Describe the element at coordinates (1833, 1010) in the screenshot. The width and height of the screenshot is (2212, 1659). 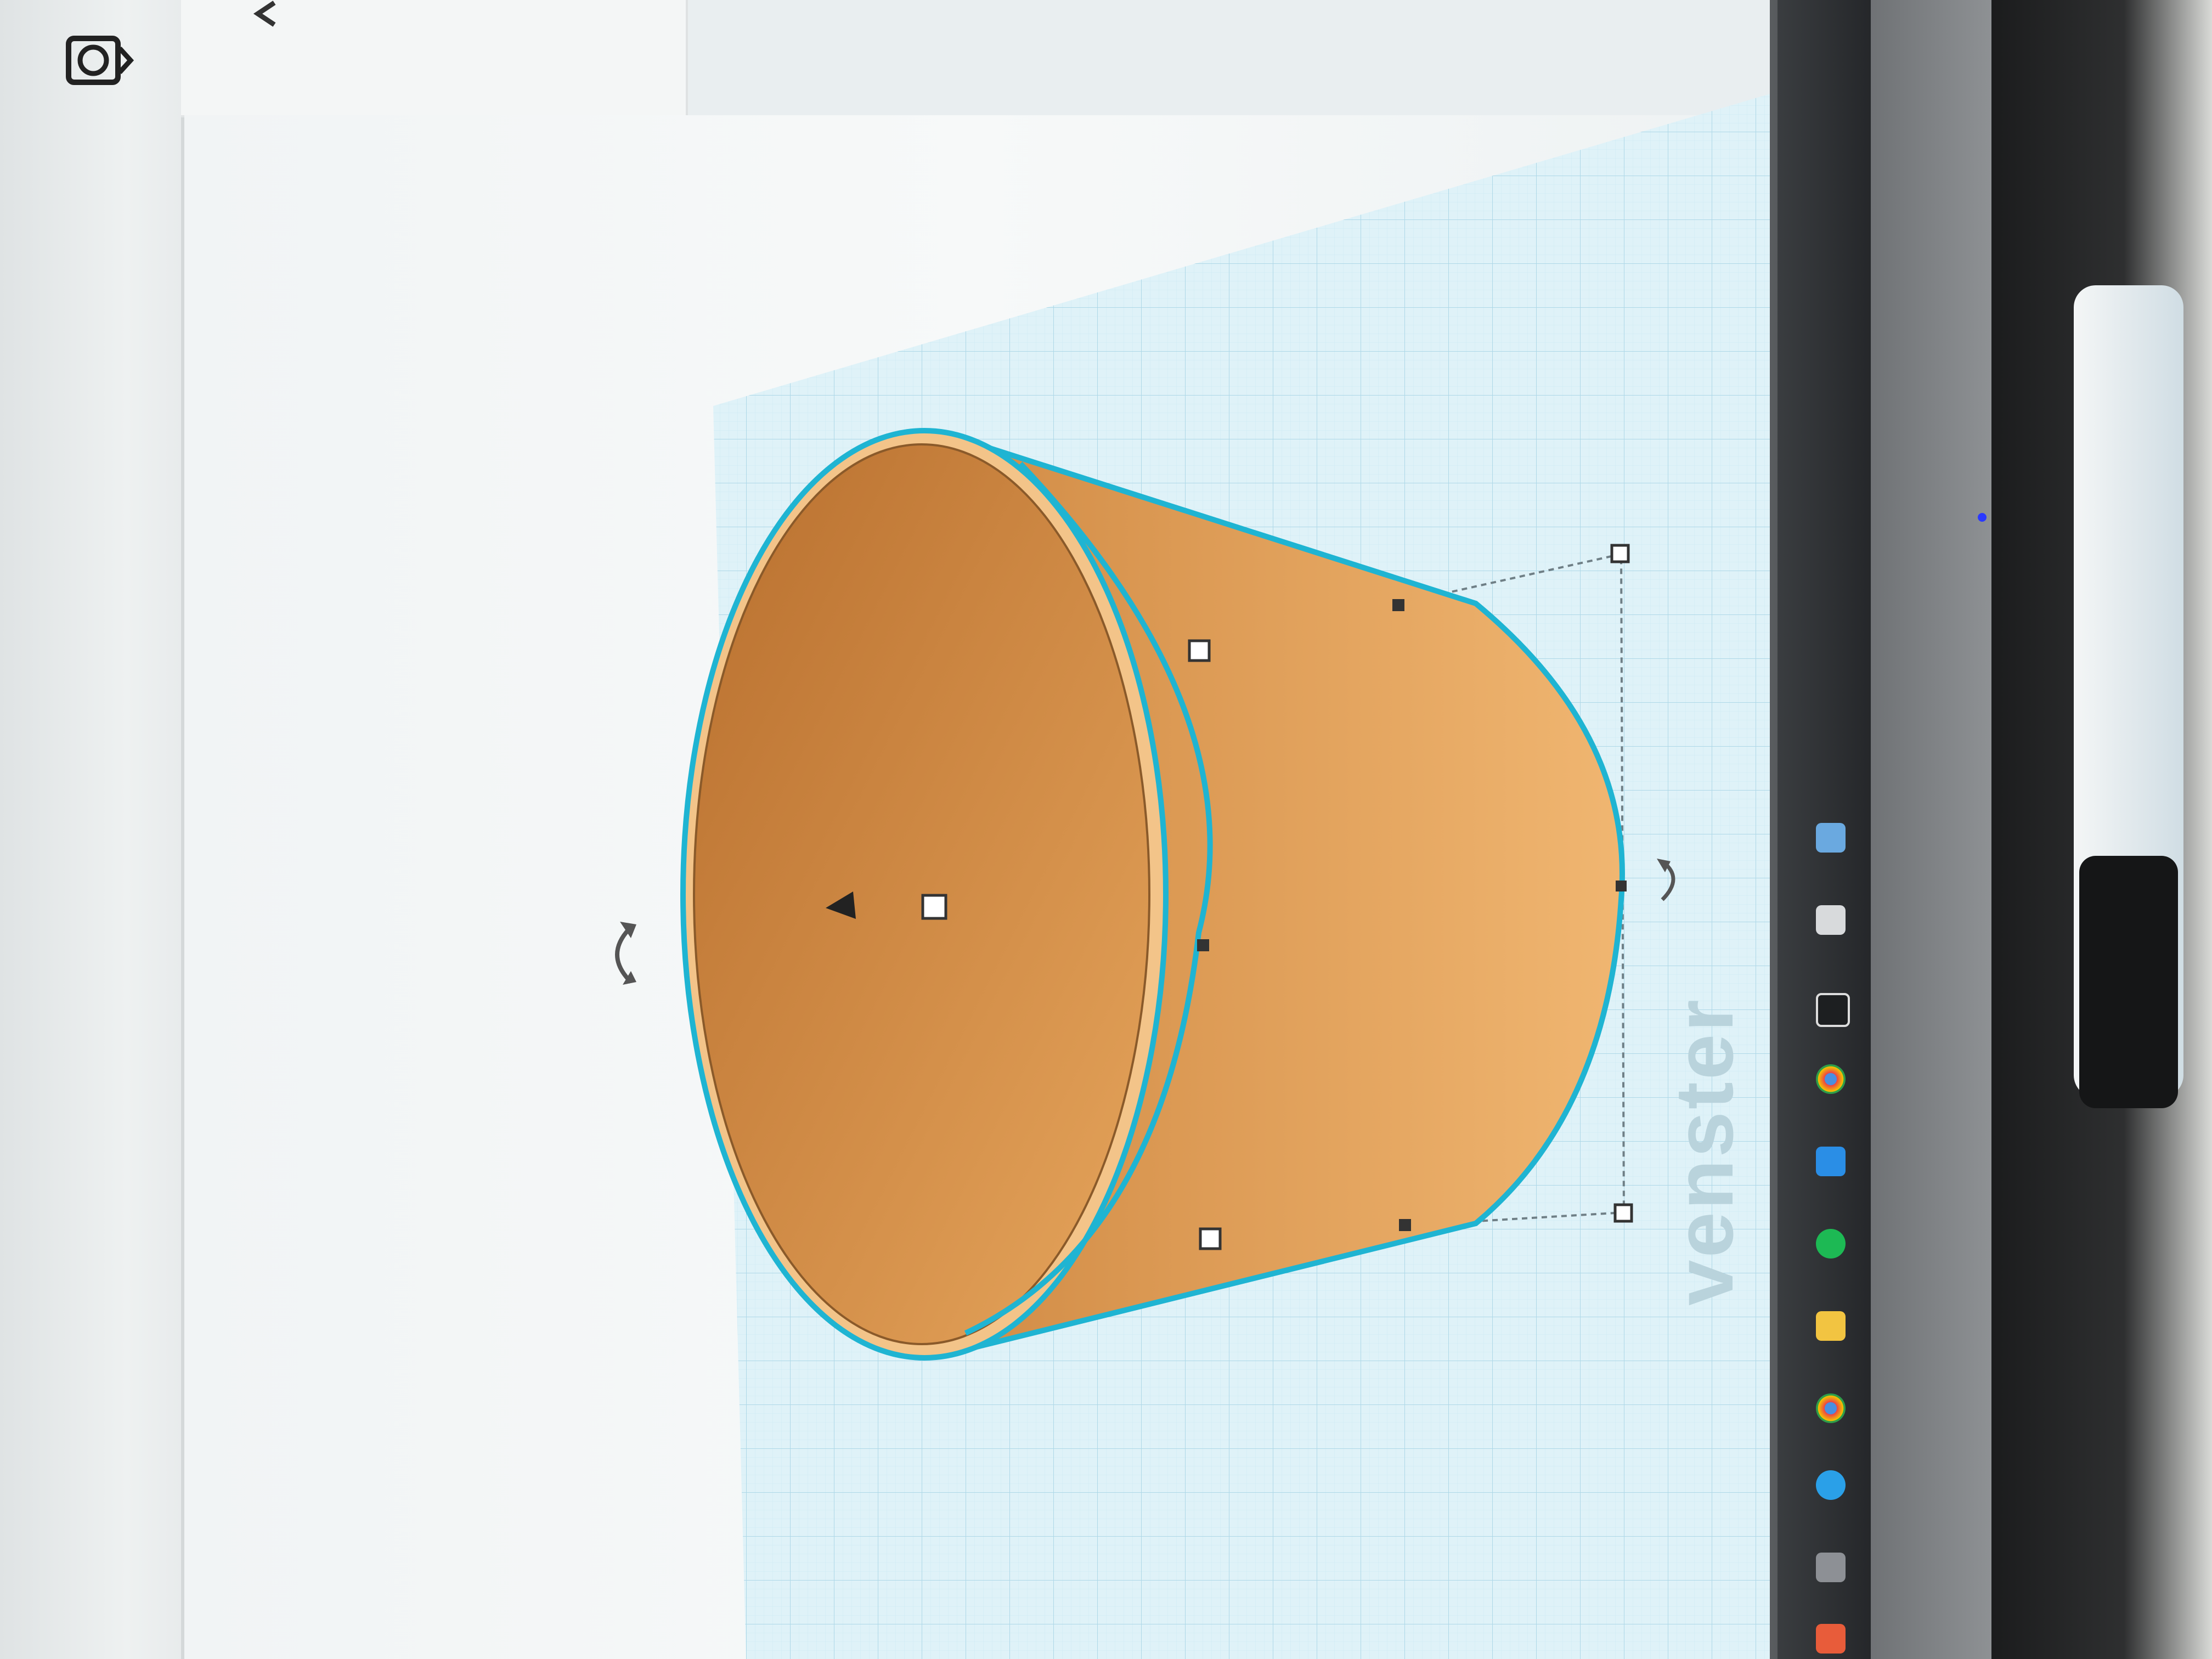
I see `app-icon` at that location.